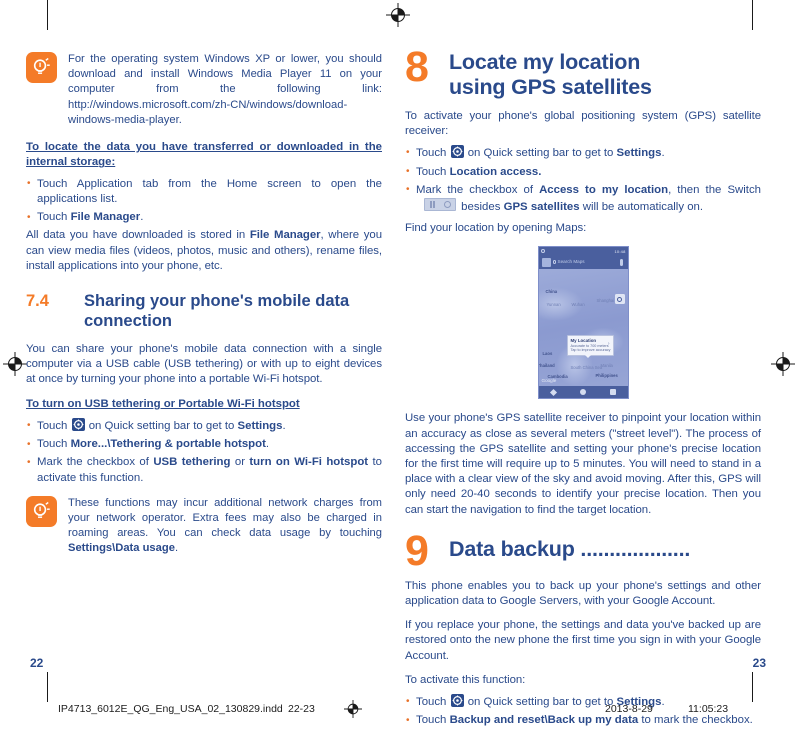 The width and height of the screenshot is (796, 737). I want to click on slug-date: 2013-8-29, so click(629, 709).